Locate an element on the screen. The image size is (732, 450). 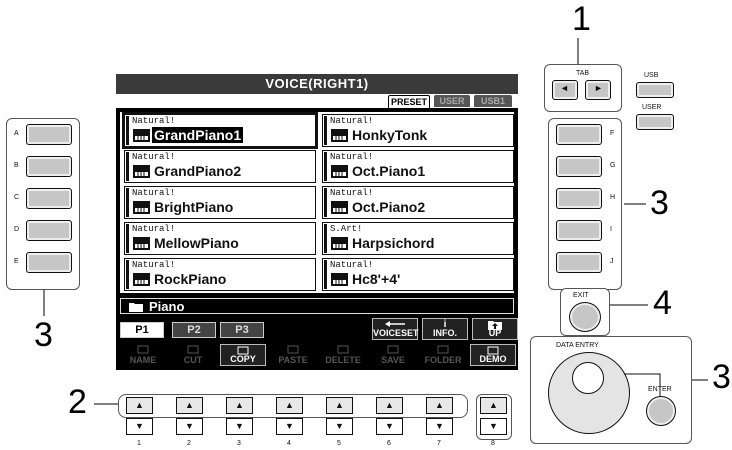
side-label-d: D is located at coordinates (17, 229).